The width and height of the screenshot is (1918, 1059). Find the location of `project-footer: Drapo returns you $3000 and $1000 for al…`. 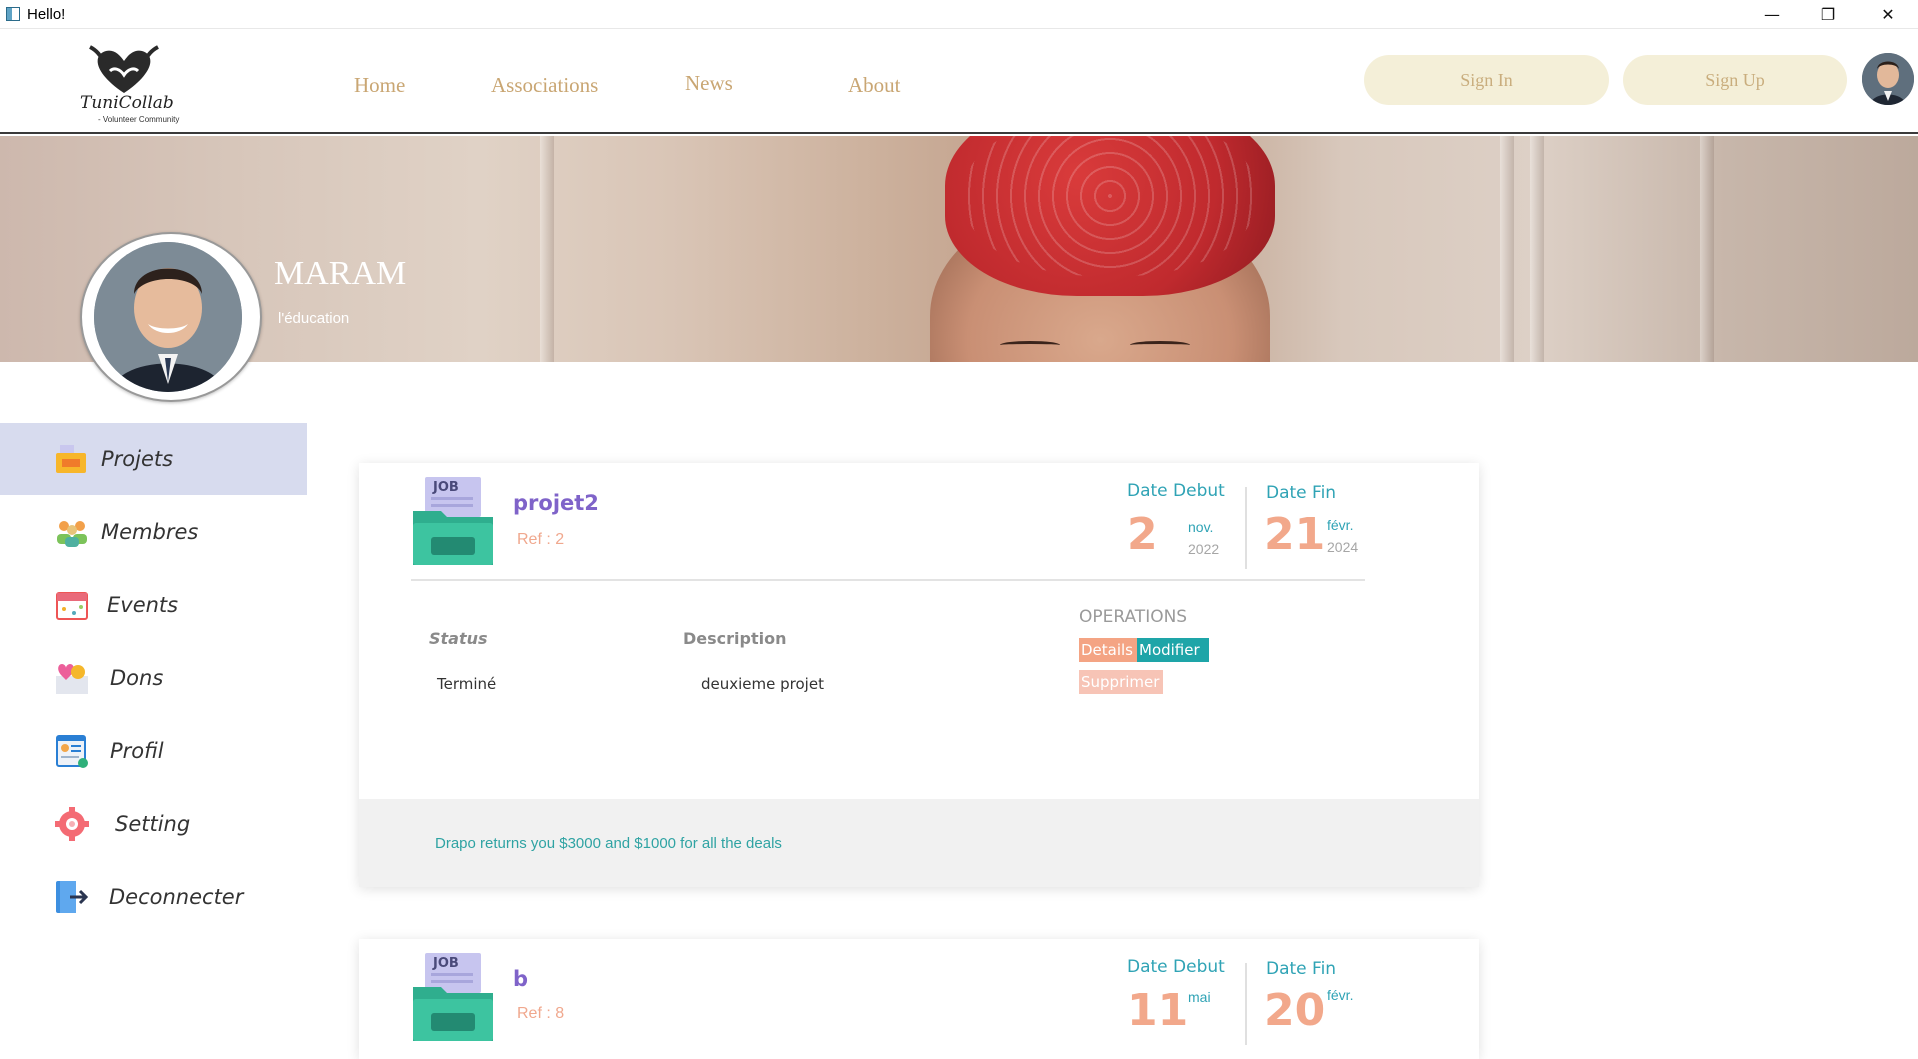

project-footer: Drapo returns you $3000 and $1000 for al… is located at coordinates (919, 843).